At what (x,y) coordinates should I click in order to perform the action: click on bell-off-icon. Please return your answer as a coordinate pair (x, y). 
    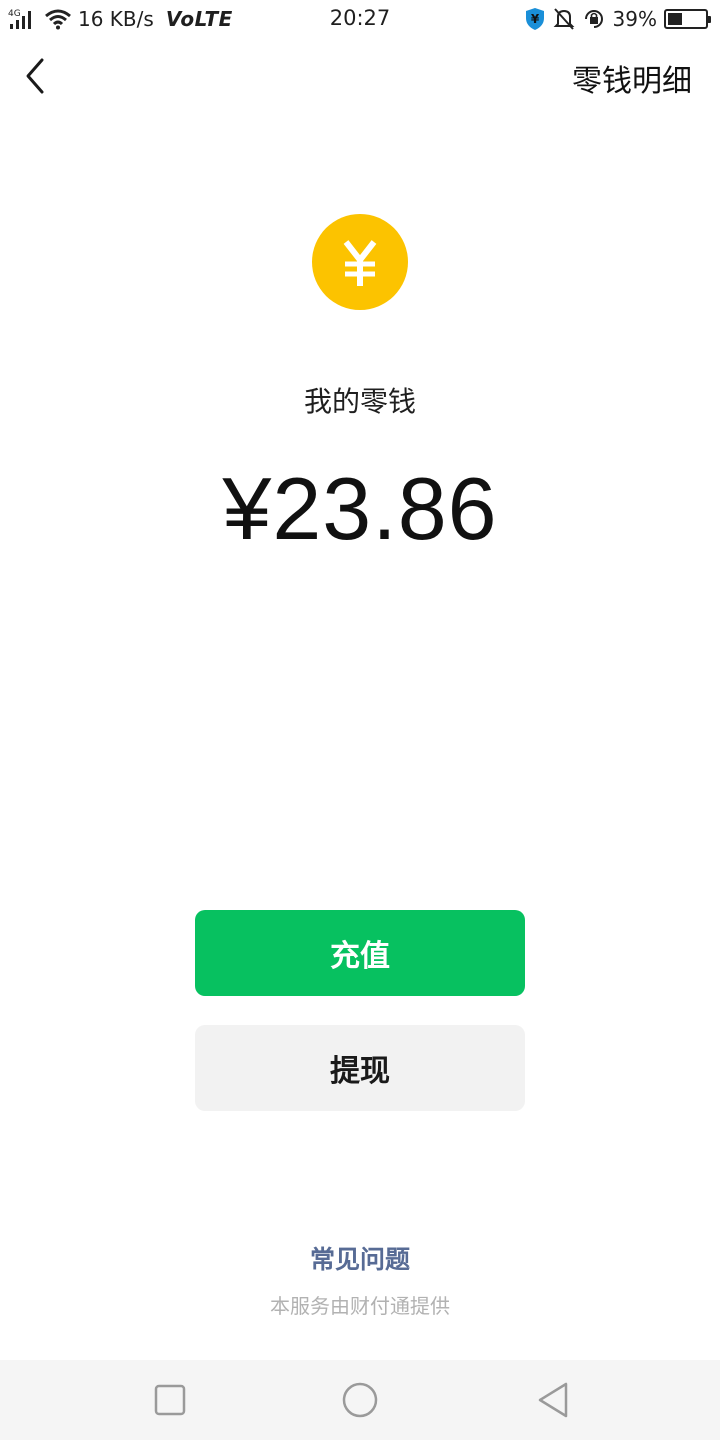
    Looking at the image, I should click on (563, 19).